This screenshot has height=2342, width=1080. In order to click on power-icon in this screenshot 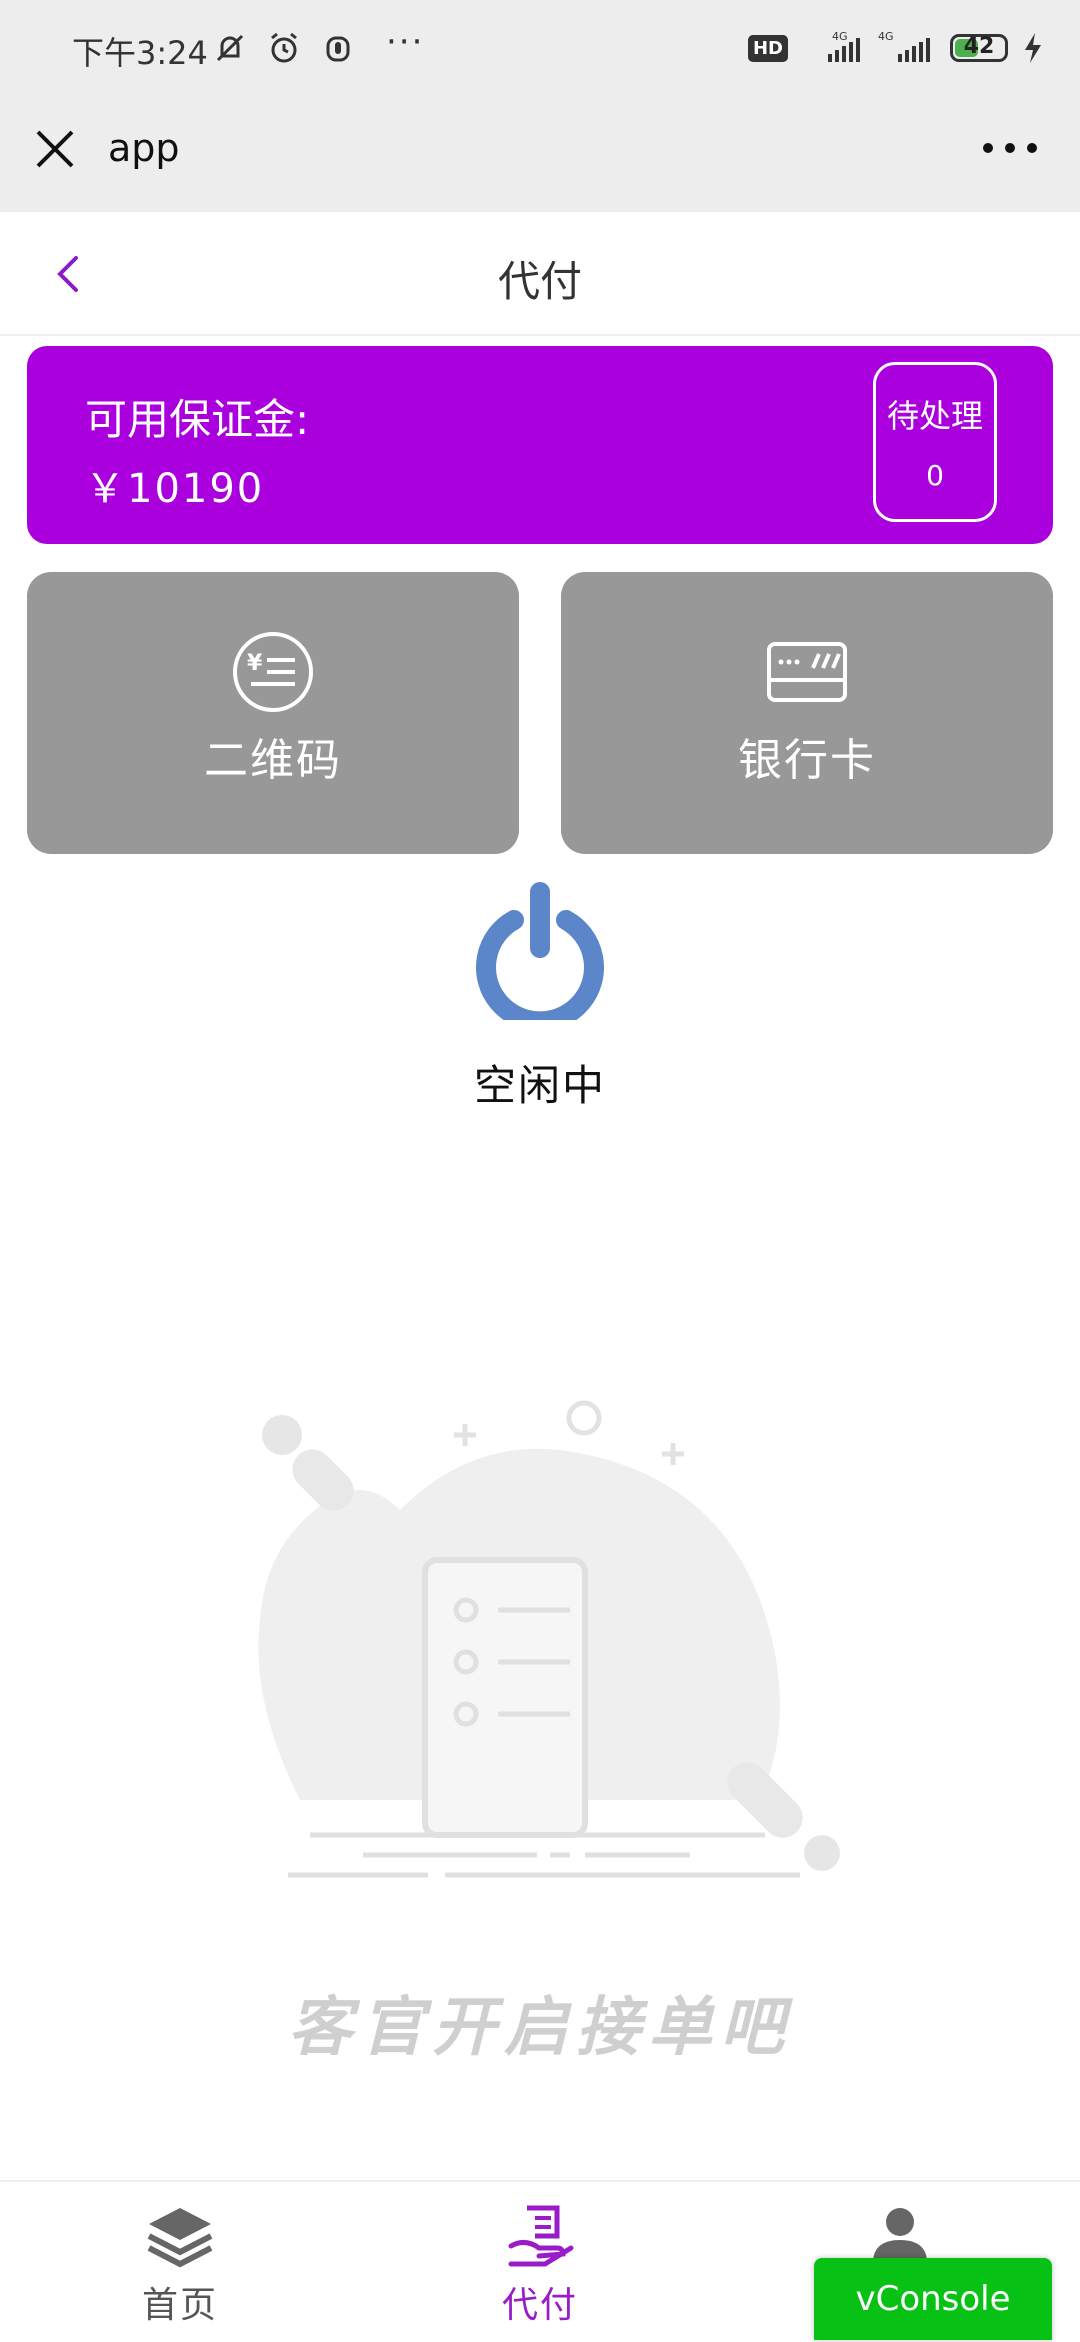, I will do `click(540, 950)`.